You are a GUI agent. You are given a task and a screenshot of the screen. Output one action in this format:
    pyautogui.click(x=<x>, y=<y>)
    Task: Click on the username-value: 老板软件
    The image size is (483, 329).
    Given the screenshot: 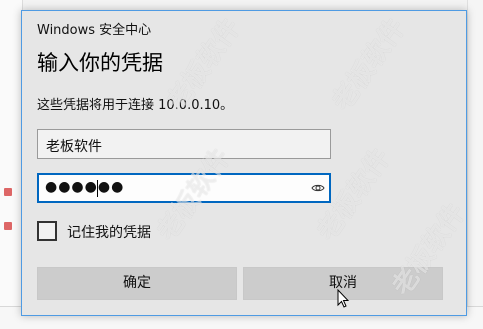 What is the action you would take?
    pyautogui.click(x=74, y=147)
    